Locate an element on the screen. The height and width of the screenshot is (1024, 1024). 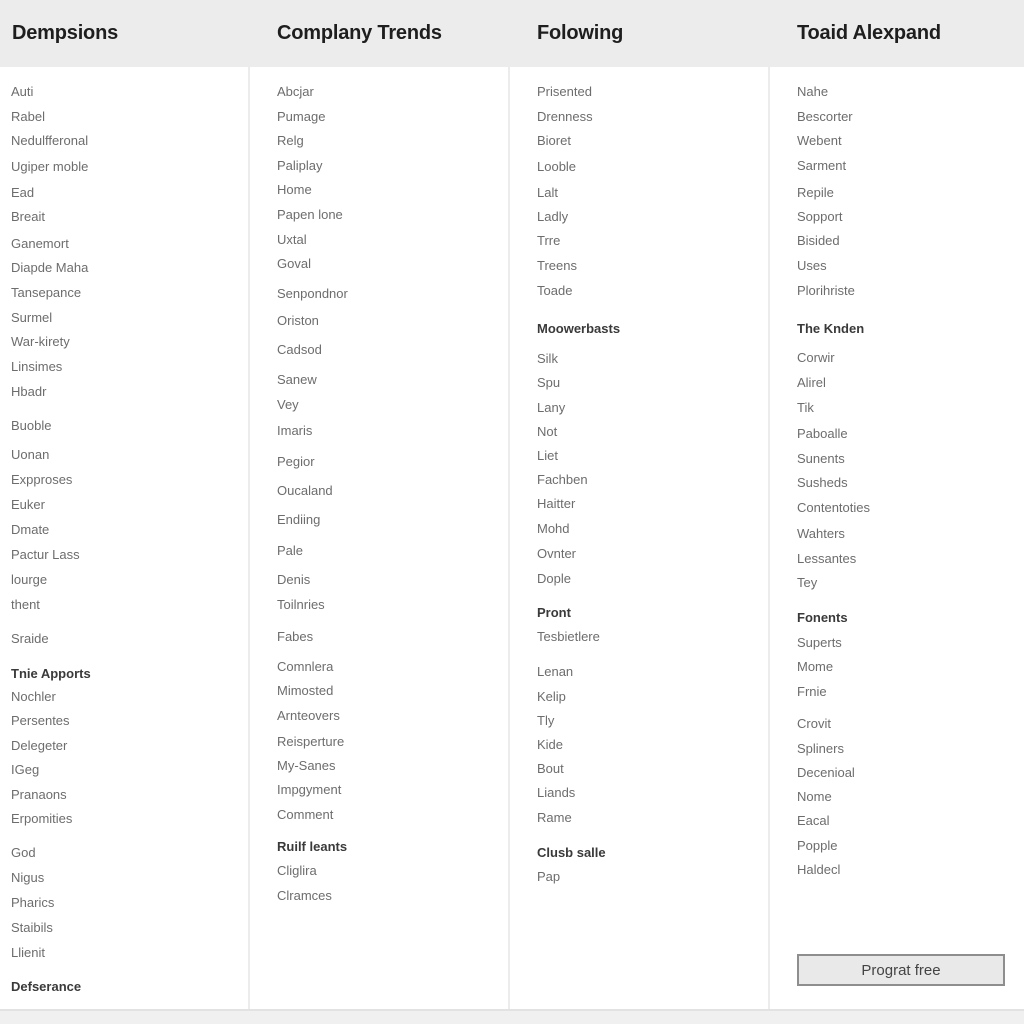
menu-item: Home is located at coordinates (294, 190).